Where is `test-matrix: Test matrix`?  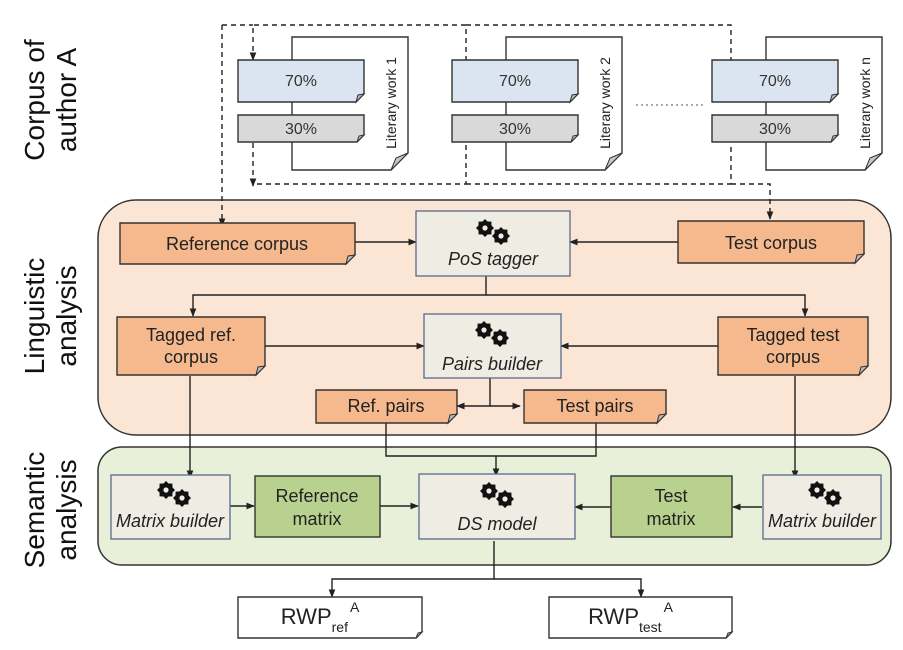
test-matrix: Test matrix is located at coordinates (671, 506).